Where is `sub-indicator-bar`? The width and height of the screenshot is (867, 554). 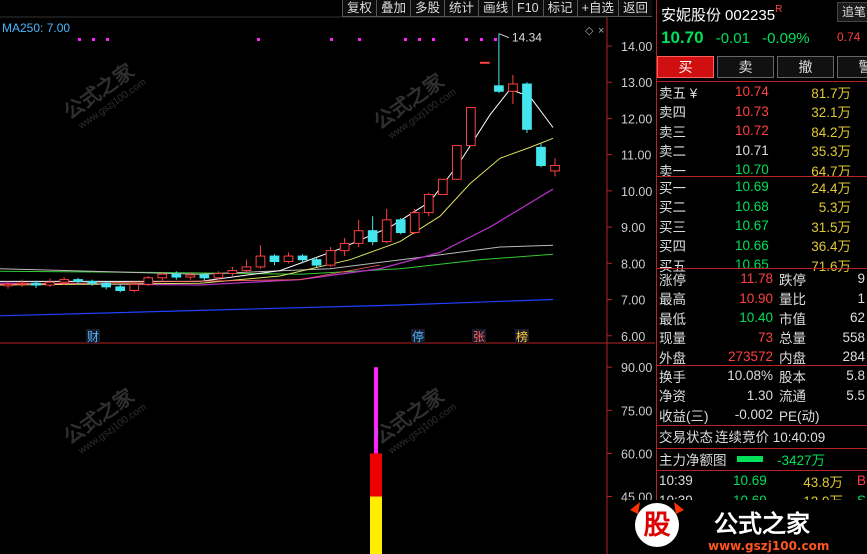
sub-indicator-bar is located at coordinates (376, 475).